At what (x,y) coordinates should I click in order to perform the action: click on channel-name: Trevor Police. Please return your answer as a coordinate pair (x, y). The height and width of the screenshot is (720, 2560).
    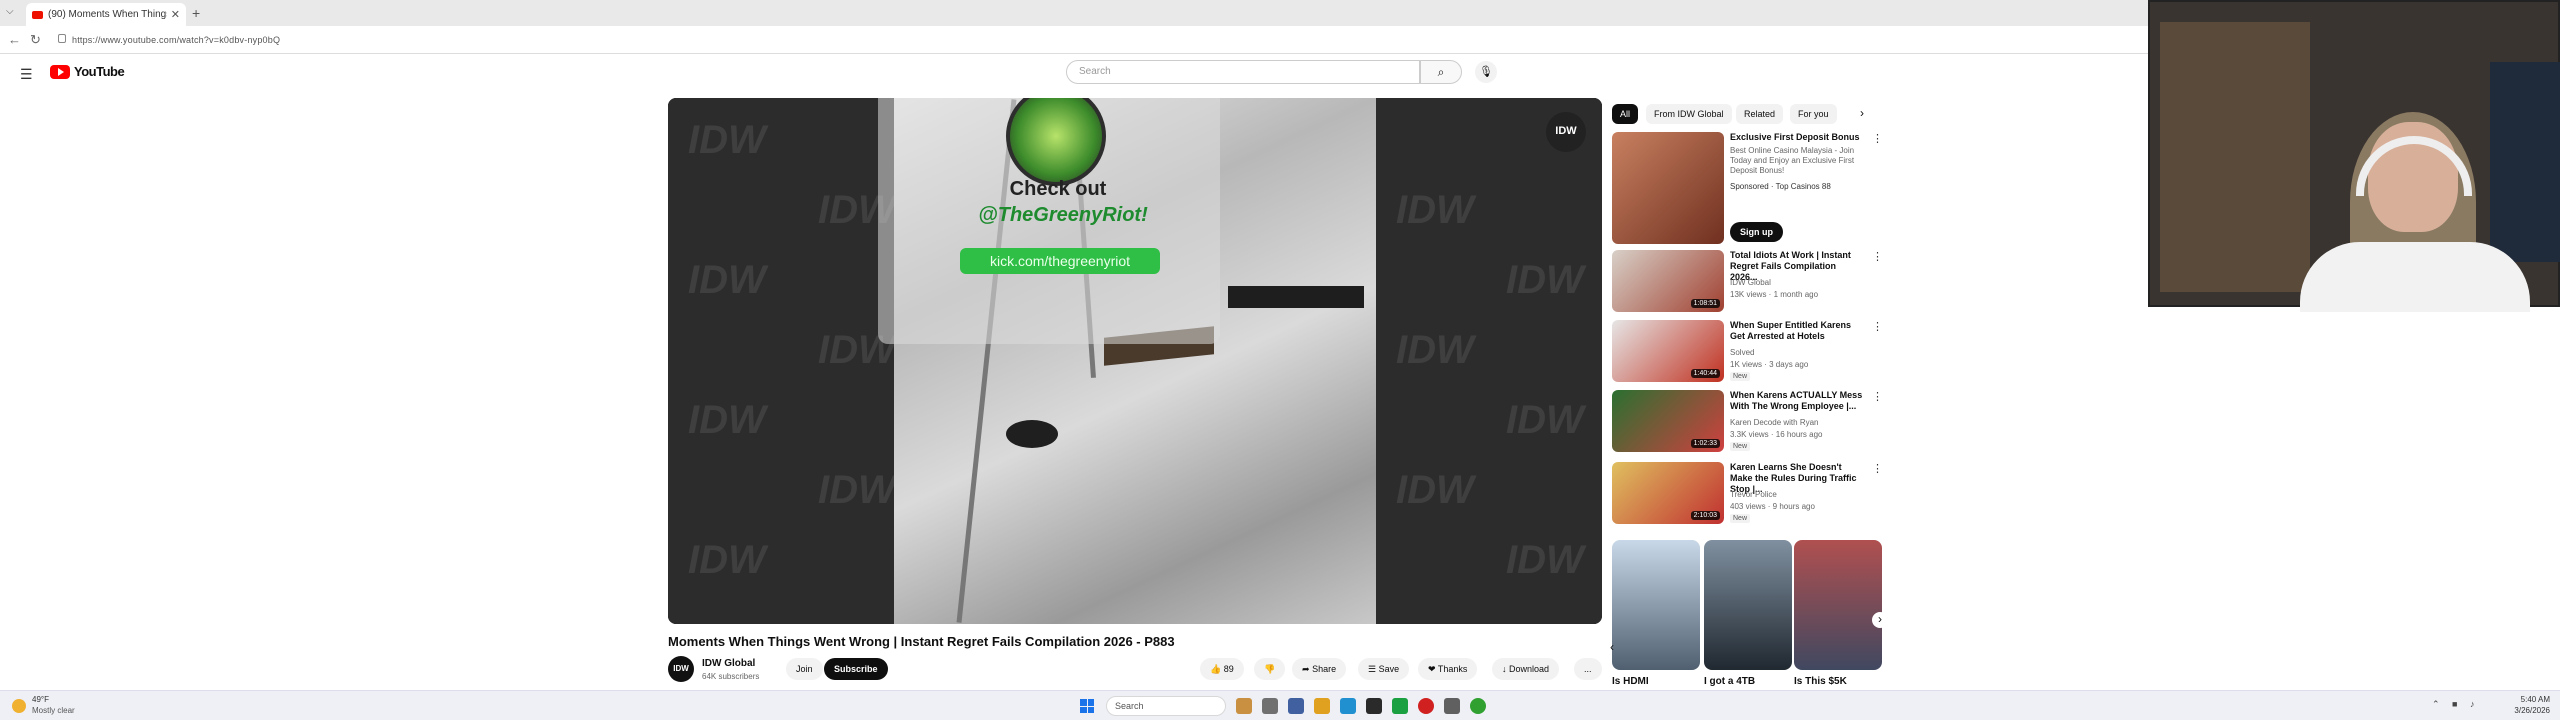
    Looking at the image, I should click on (1797, 495).